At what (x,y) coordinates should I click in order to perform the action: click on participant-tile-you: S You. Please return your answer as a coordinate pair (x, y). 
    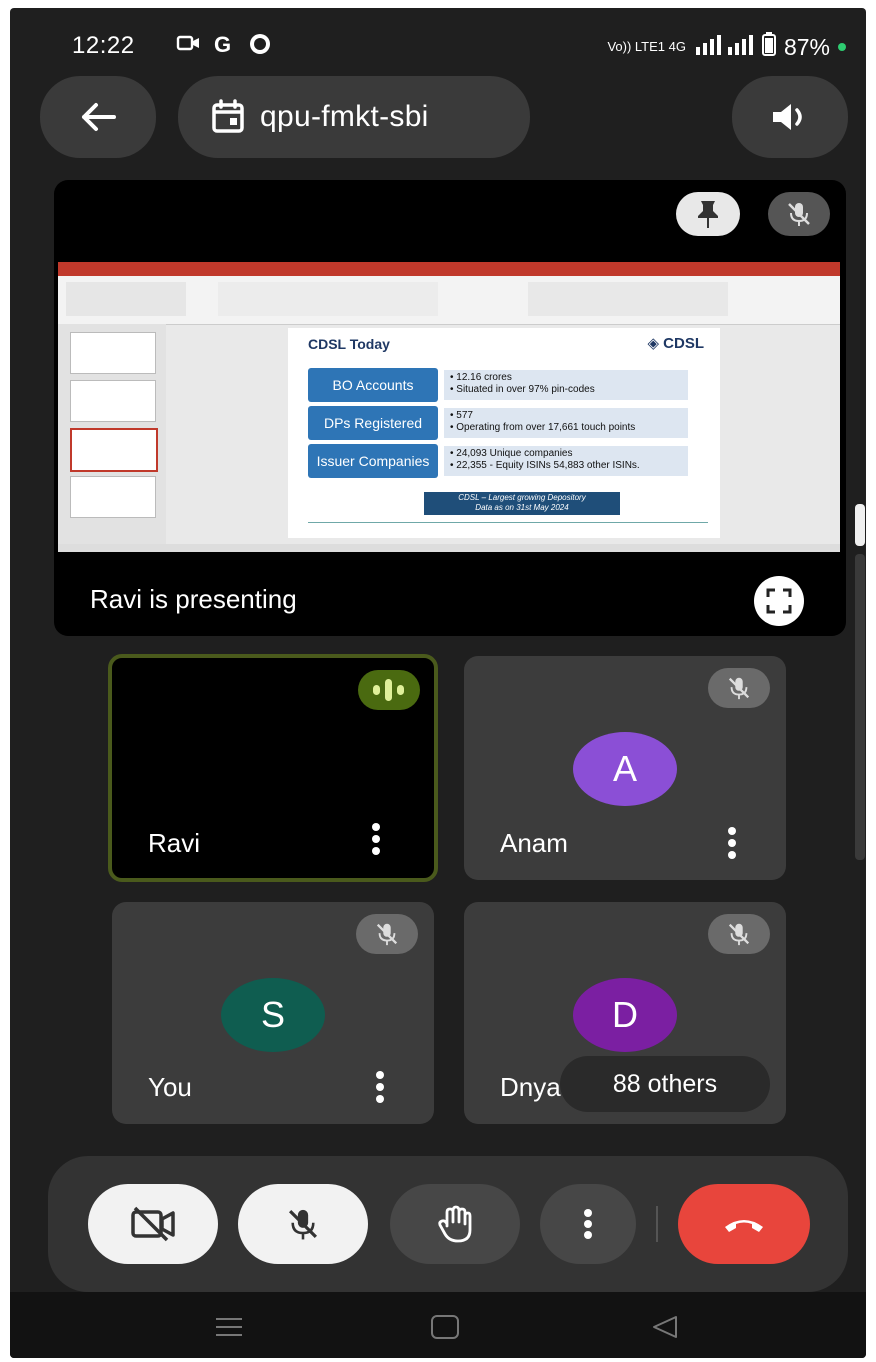
    Looking at the image, I should click on (273, 1013).